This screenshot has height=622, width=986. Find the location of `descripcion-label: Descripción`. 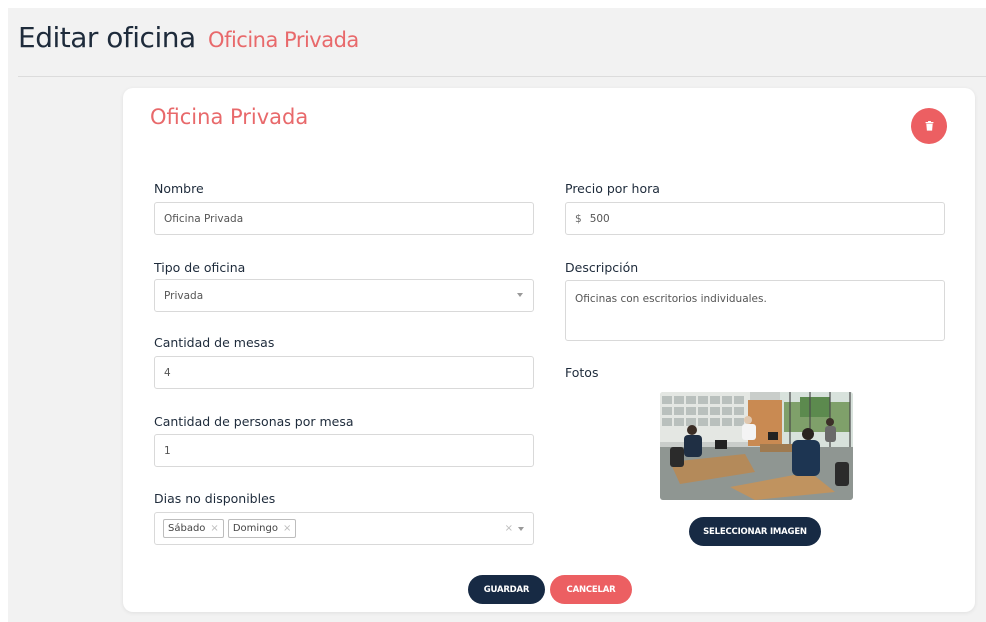

descripcion-label: Descripción is located at coordinates (602, 267).